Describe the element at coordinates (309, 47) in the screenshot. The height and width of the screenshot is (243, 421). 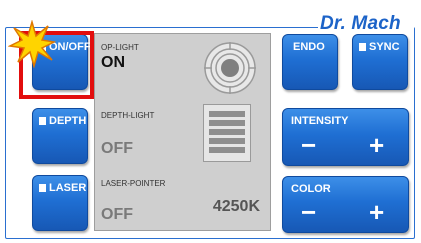
I see `endo-label: ENDO` at that location.